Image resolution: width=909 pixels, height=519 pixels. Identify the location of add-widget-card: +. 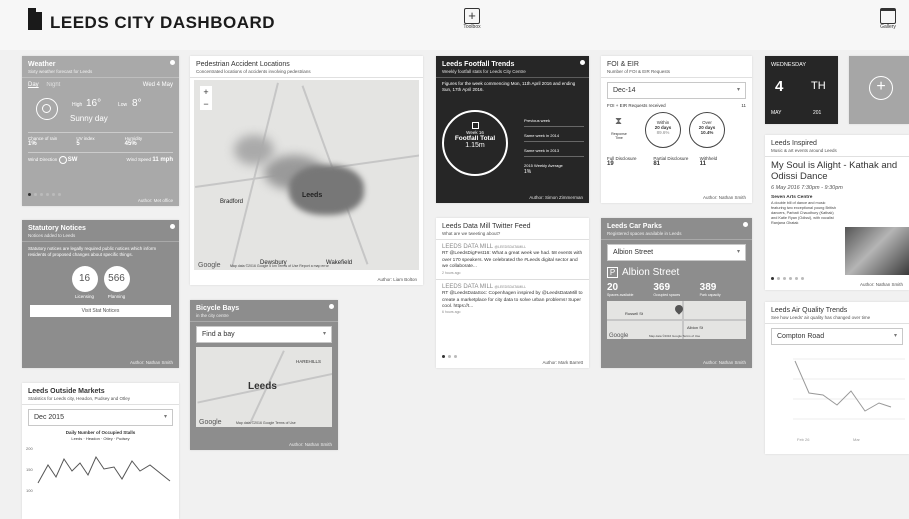
(879, 90).